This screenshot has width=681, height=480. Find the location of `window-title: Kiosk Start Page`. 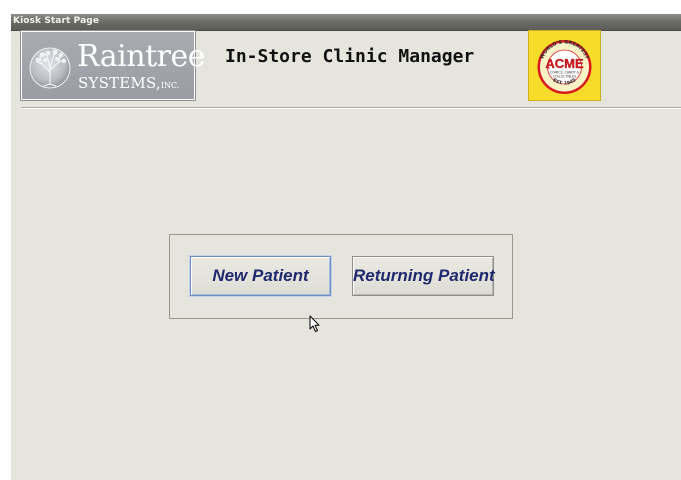

window-title: Kiosk Start Page is located at coordinates (56, 21).